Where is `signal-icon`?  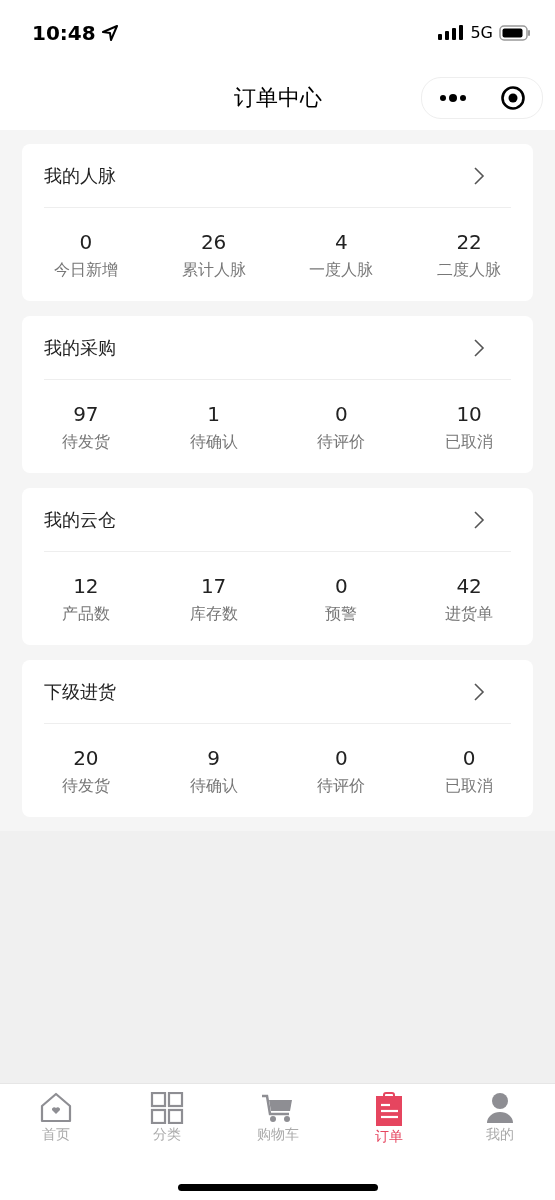
signal-icon is located at coordinates (451, 32).